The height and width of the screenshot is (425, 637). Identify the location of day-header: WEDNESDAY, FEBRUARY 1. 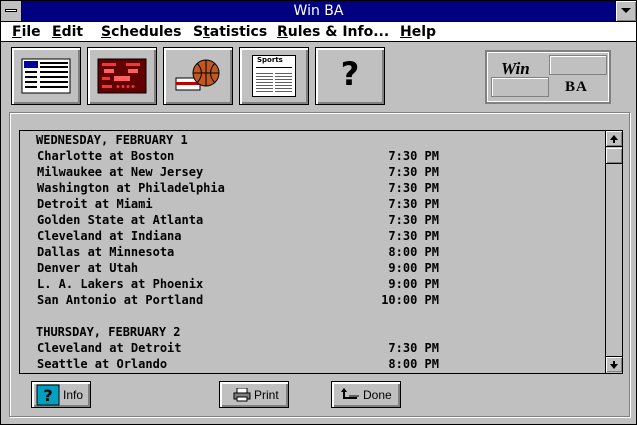
(112, 140).